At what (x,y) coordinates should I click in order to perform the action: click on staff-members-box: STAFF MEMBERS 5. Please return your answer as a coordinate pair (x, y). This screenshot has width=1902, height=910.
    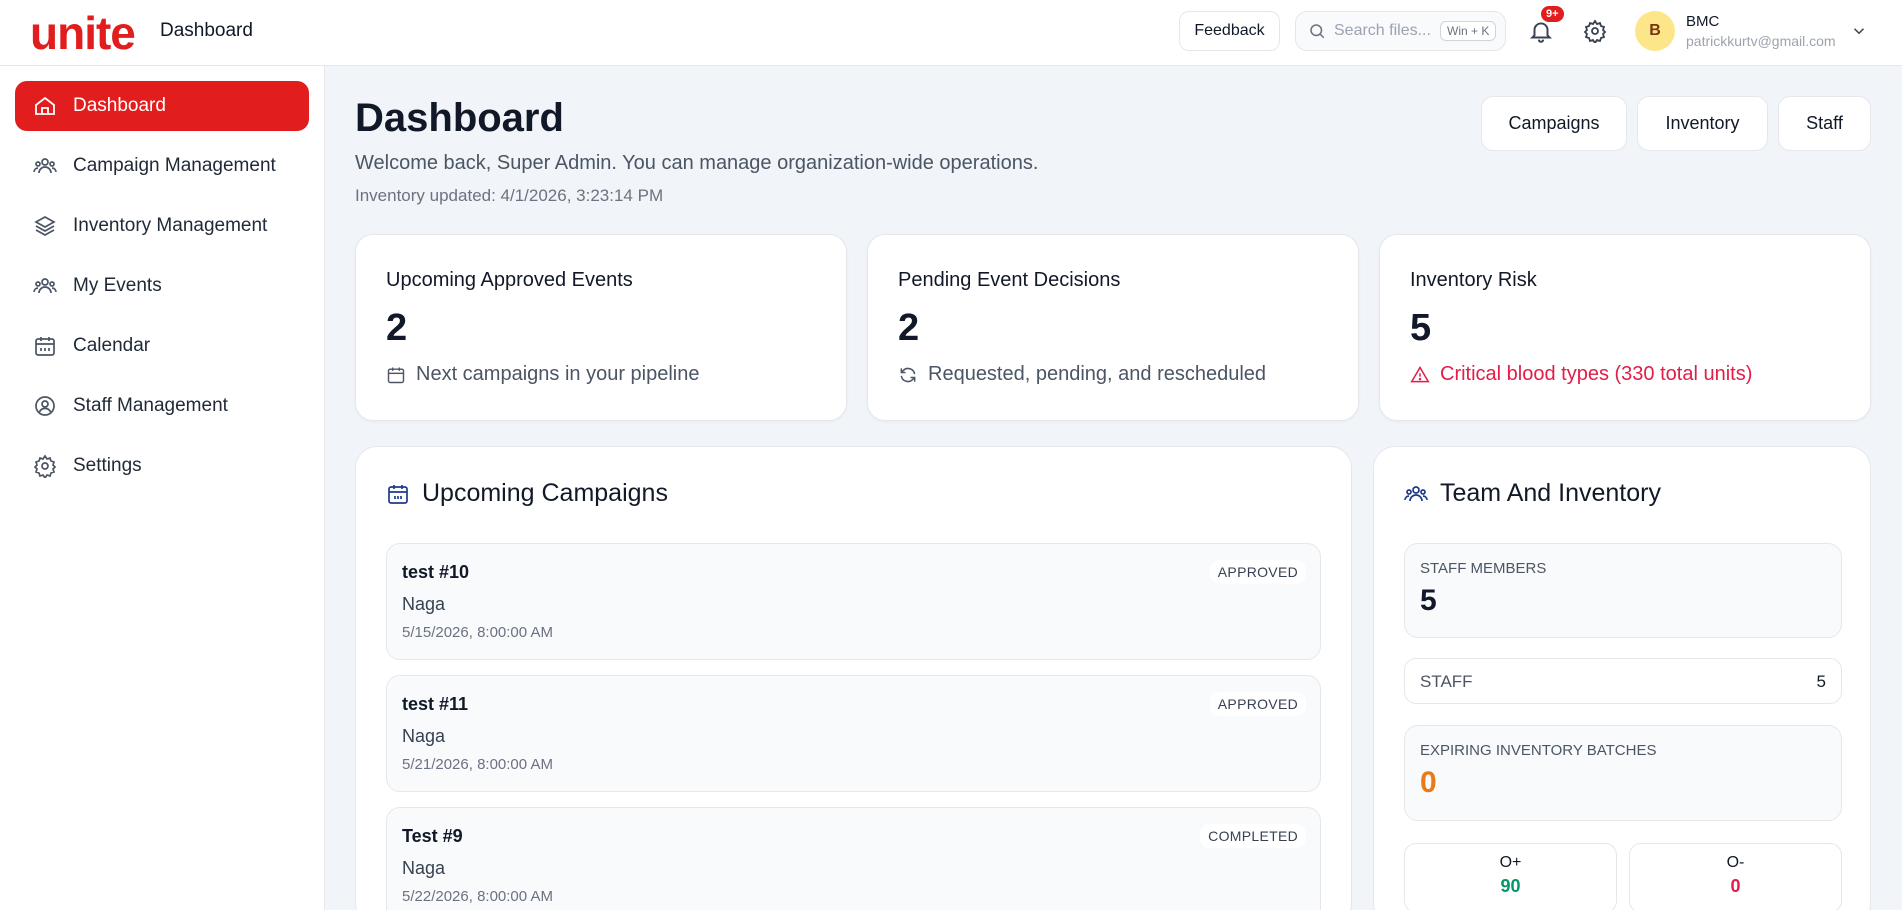
    Looking at the image, I should click on (1623, 590).